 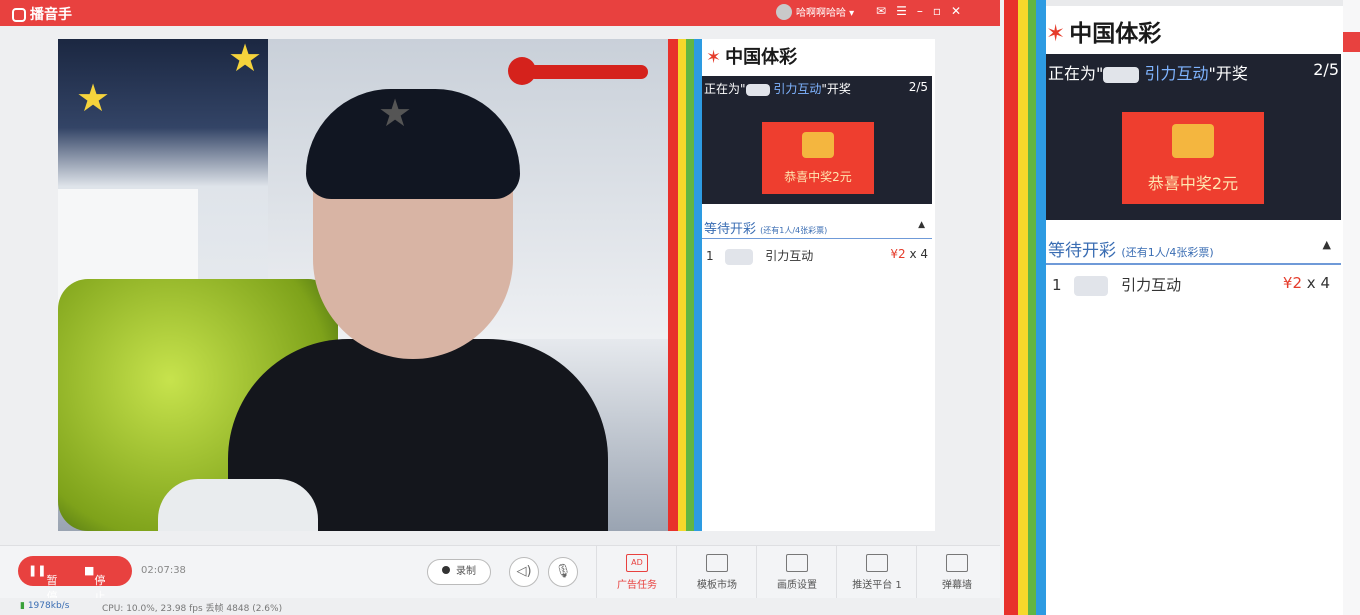 I want to click on draw-panel: 正在为" 引力互动"开奖 2/5 恭喜中奖2元, so click(x=817, y=140).